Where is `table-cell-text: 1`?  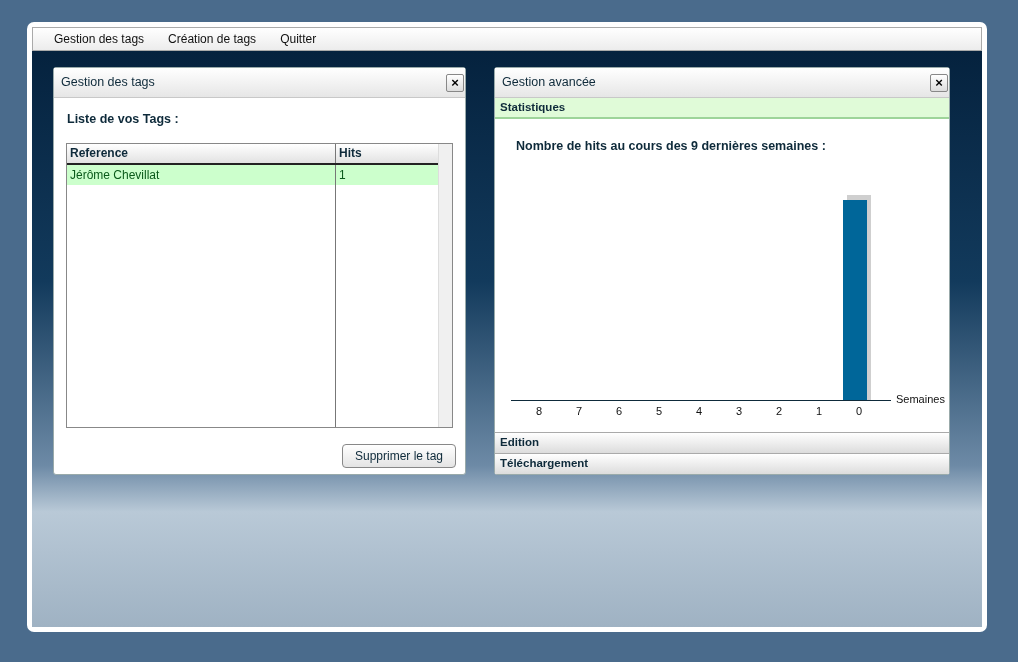 table-cell-text: 1 is located at coordinates (342, 175).